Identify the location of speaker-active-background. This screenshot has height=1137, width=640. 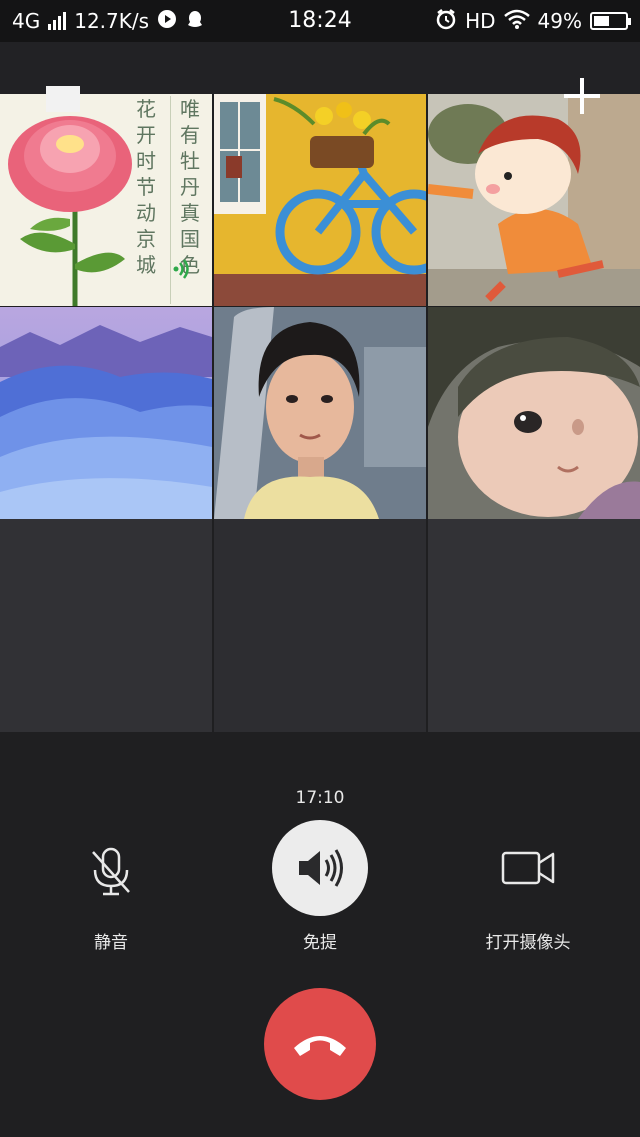
(320, 868).